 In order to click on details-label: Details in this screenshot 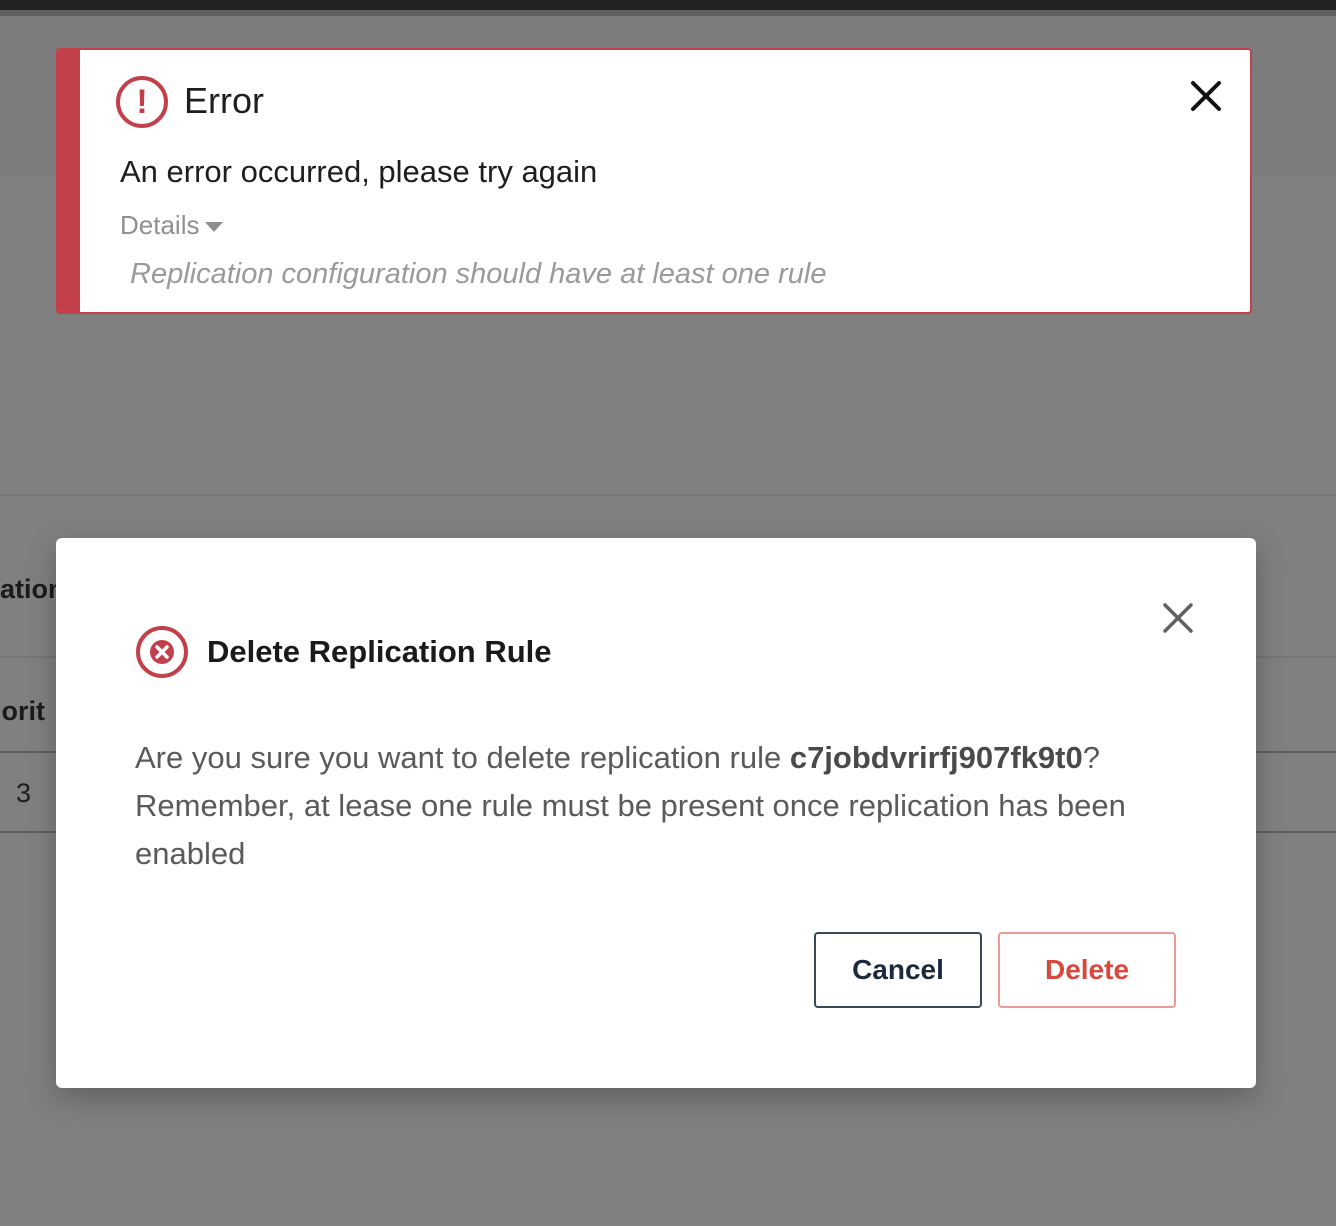, I will do `click(160, 225)`.